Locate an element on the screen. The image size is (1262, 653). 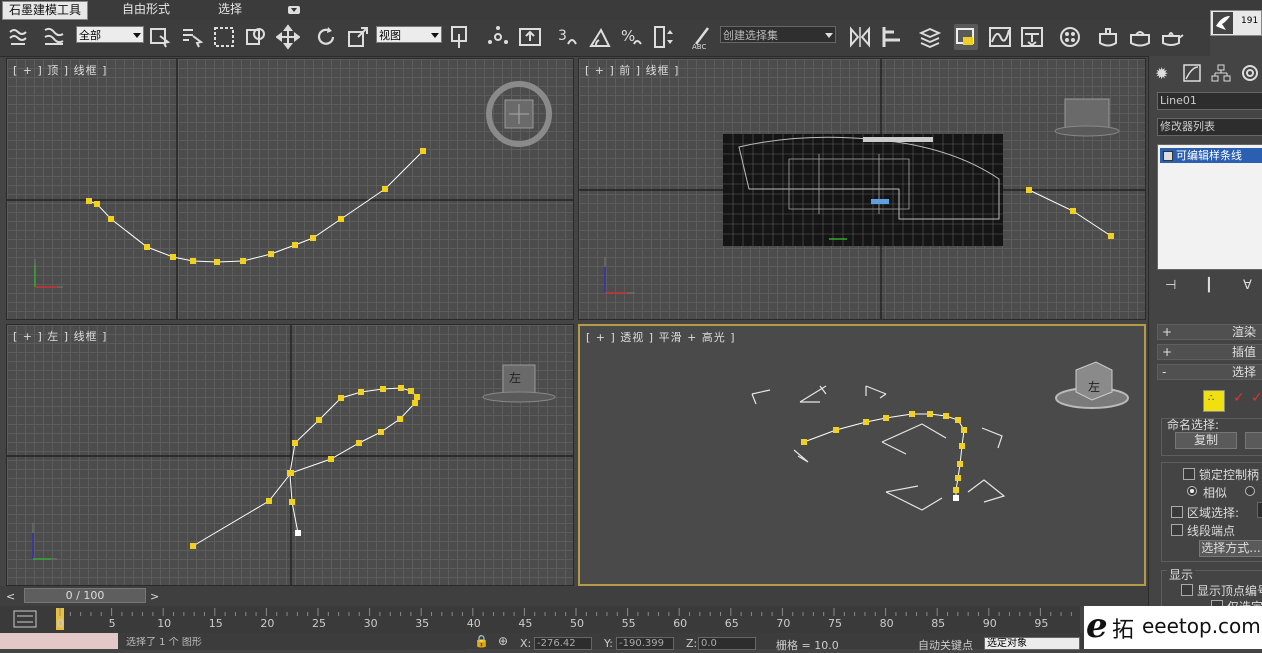
copy-button: 复制 is located at coordinates (1206, 440).